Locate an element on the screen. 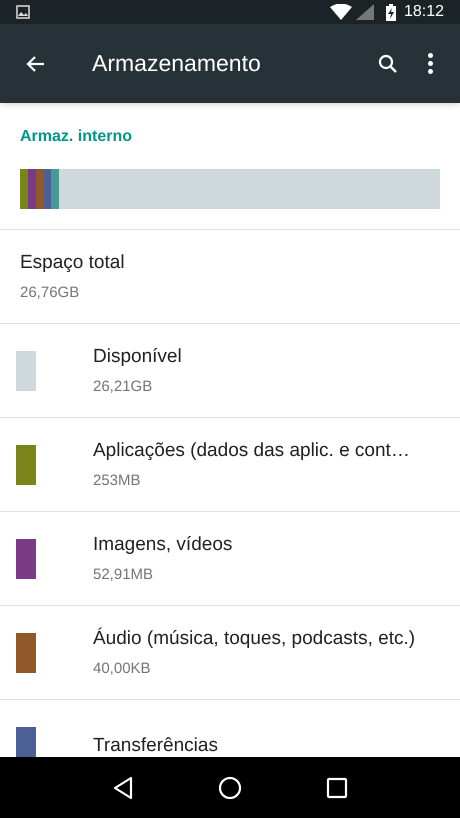  category-size: 253MB is located at coordinates (117, 480).